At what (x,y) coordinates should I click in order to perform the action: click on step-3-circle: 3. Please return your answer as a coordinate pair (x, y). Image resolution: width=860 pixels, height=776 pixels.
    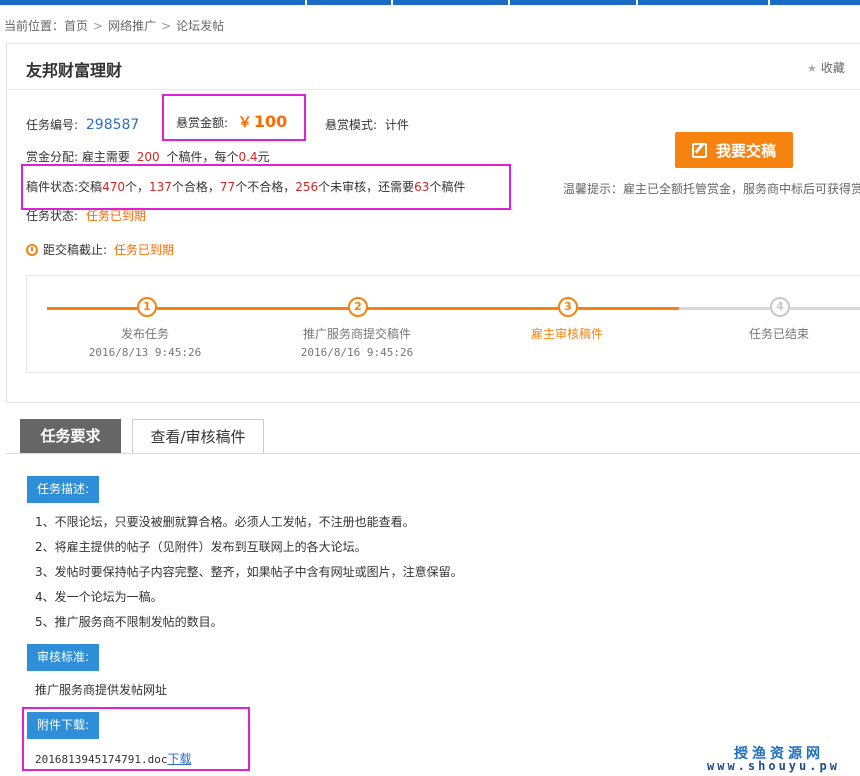
    Looking at the image, I should click on (568, 307).